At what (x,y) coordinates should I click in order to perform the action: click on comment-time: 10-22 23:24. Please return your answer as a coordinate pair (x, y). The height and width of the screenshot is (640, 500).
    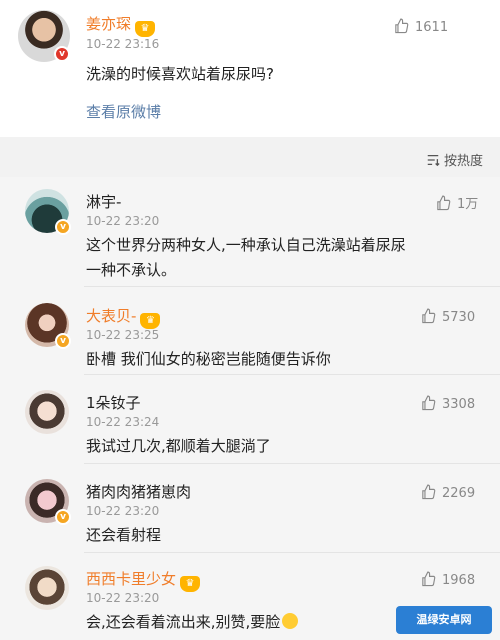
    Looking at the image, I should click on (123, 422).